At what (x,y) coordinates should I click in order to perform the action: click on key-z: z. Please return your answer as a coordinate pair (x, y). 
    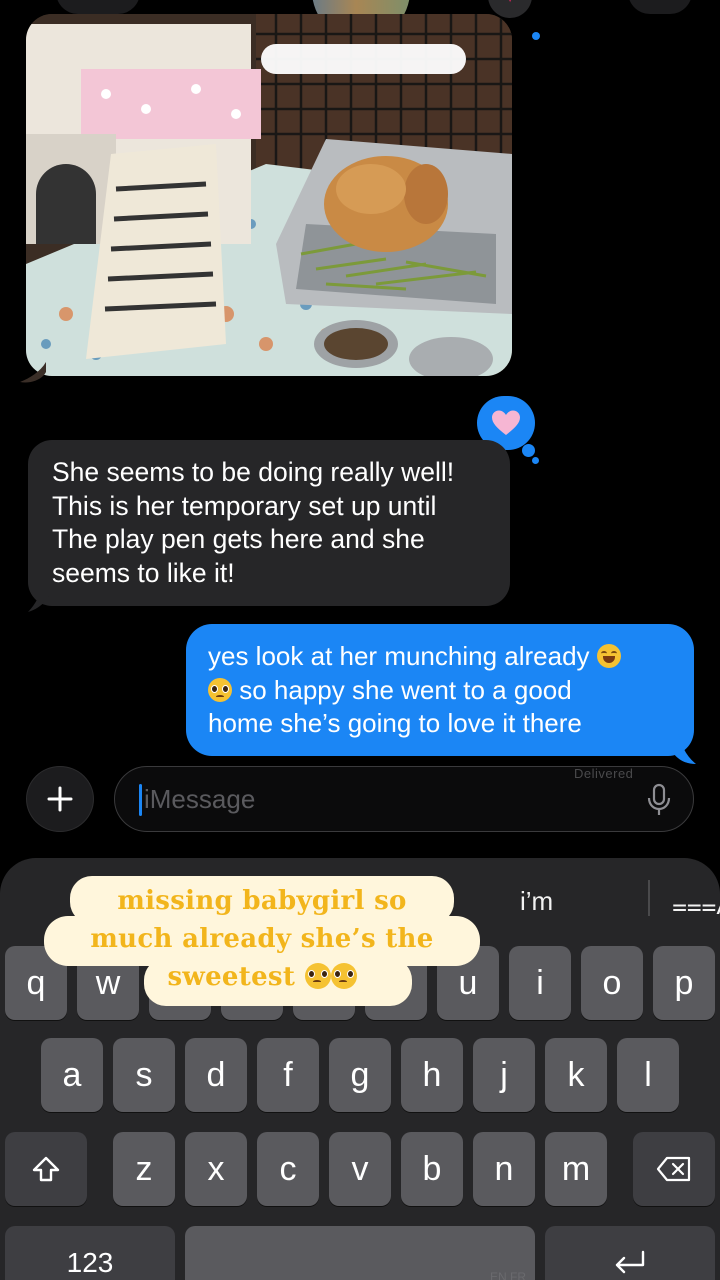
    Looking at the image, I should click on (144, 1169).